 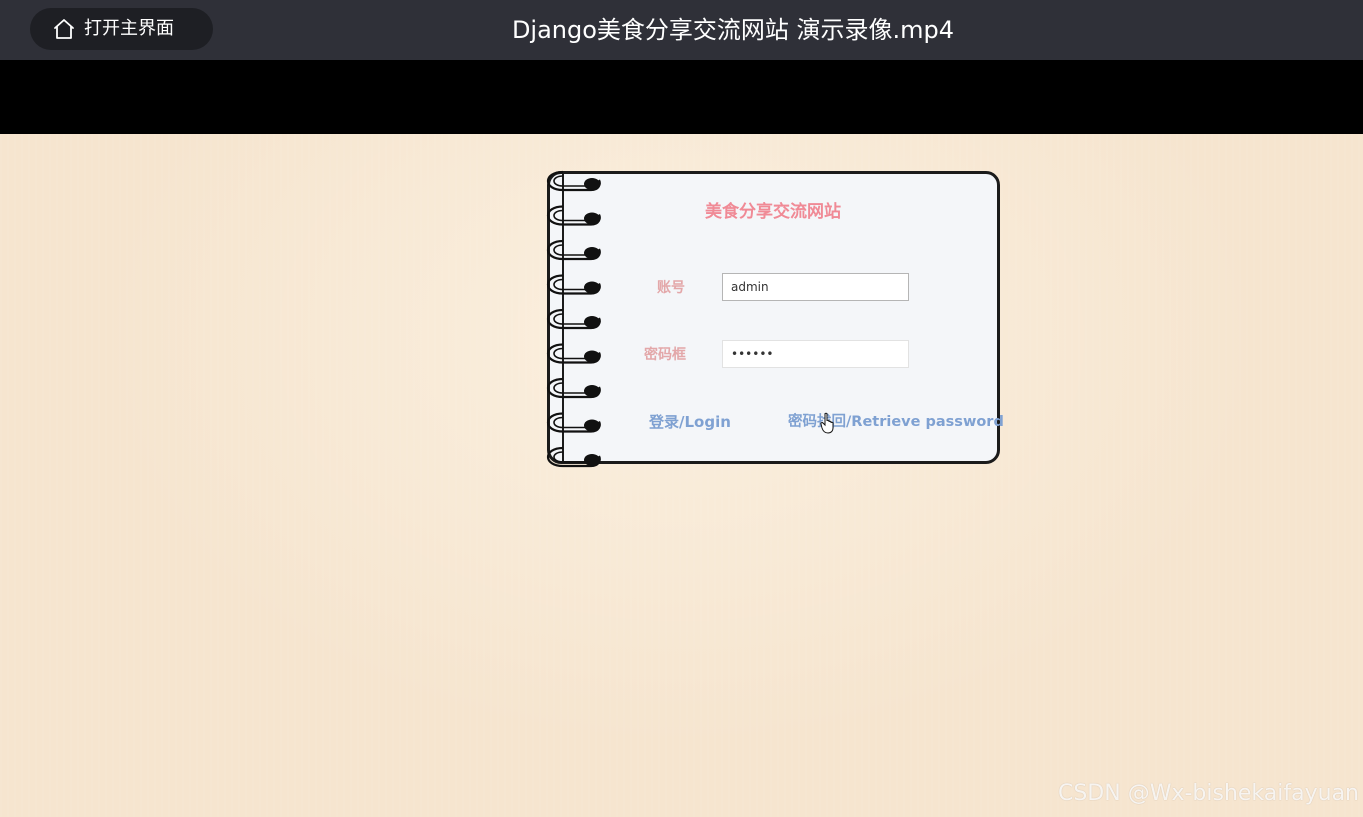 What do you see at coordinates (815, 287) in the screenshot?
I see `account-input` at bounding box center [815, 287].